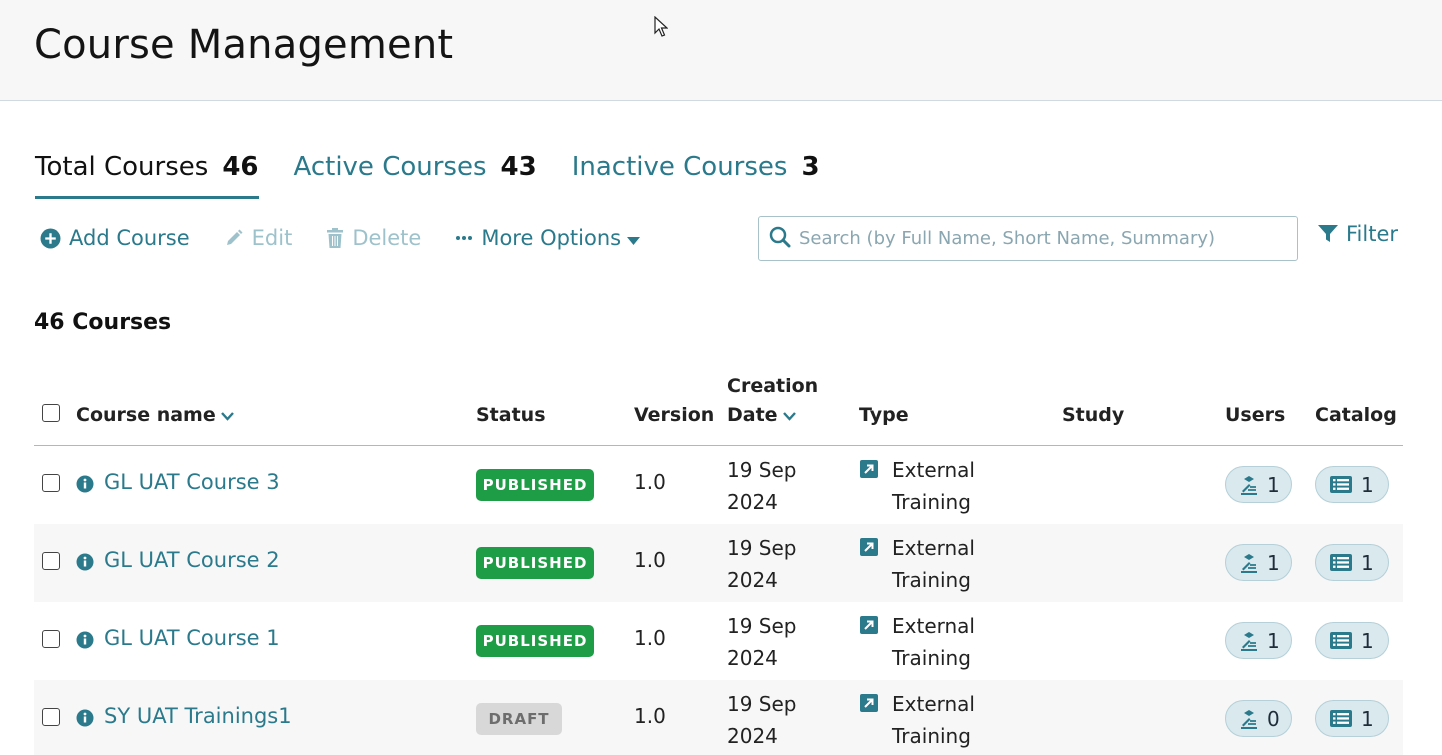 The width and height of the screenshot is (1442, 755). I want to click on edit-label: Edit, so click(272, 238).